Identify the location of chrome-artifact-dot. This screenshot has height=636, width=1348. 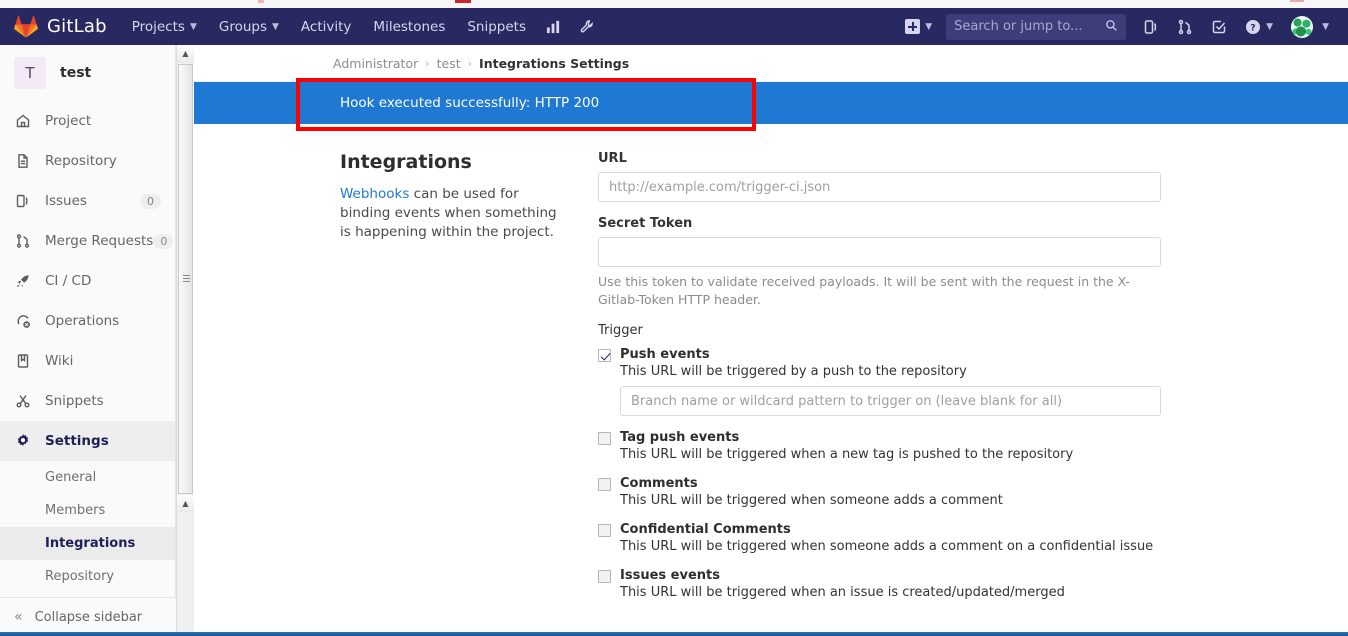
(261, 1).